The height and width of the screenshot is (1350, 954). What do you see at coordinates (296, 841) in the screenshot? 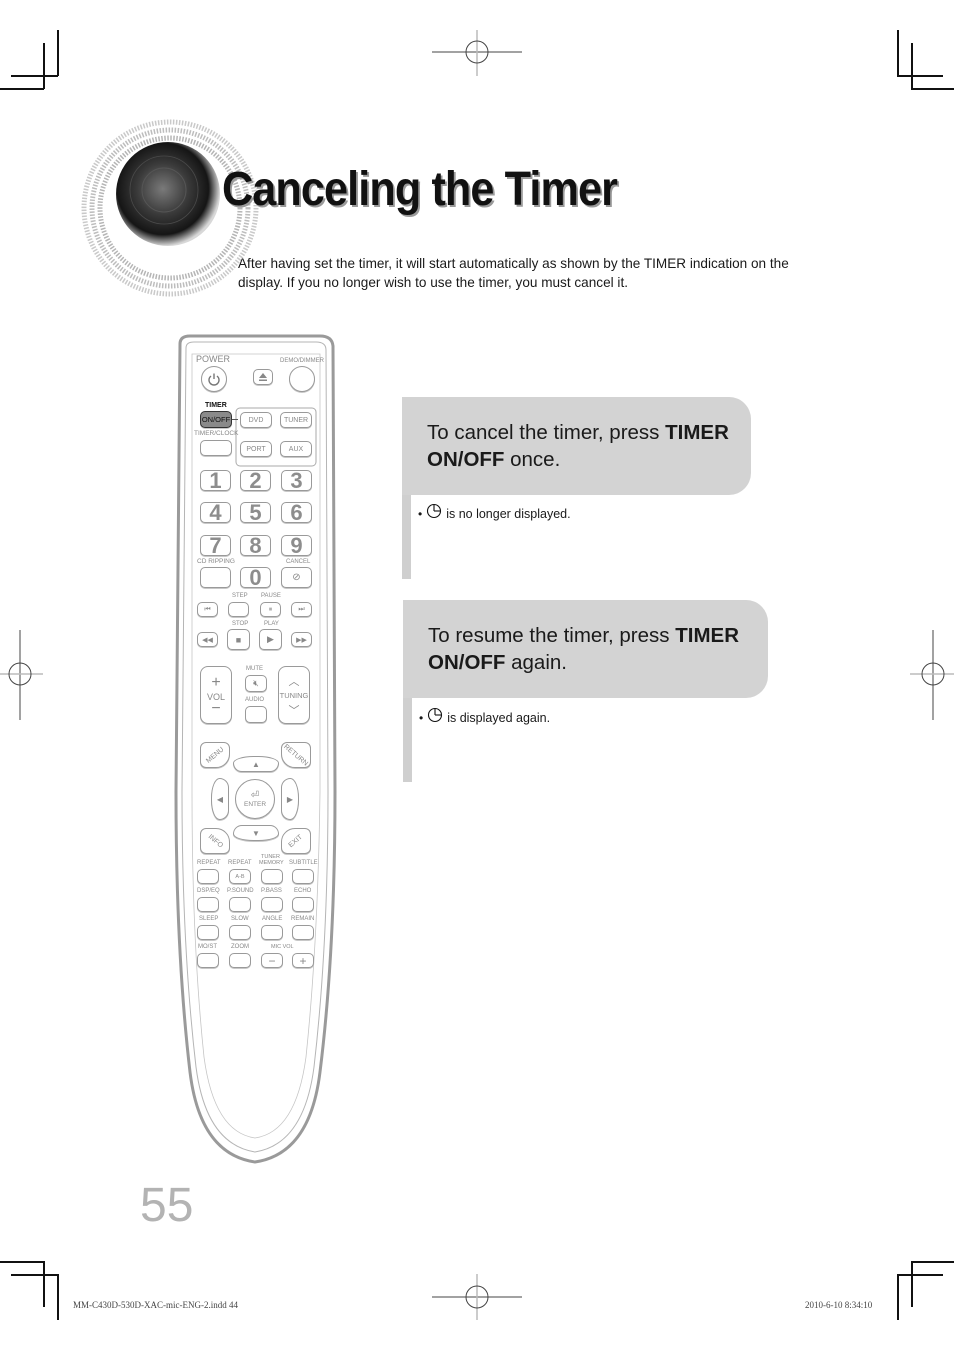
I see `exit-button: EXIT` at bounding box center [296, 841].